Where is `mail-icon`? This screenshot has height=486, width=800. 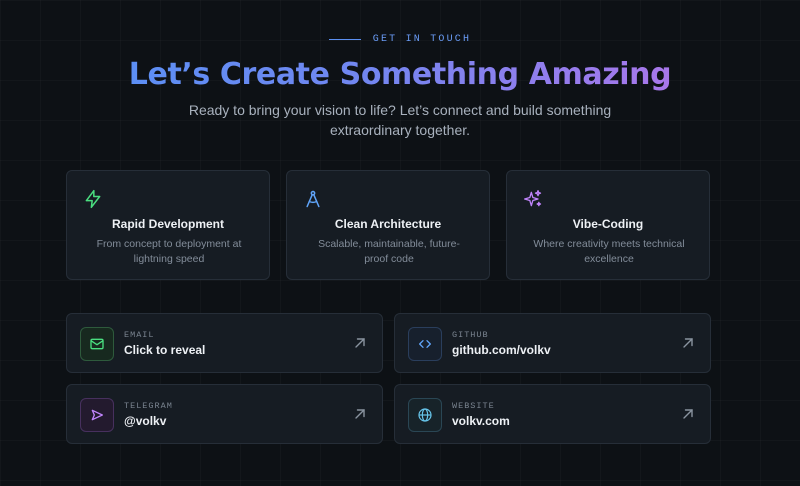 mail-icon is located at coordinates (97, 344).